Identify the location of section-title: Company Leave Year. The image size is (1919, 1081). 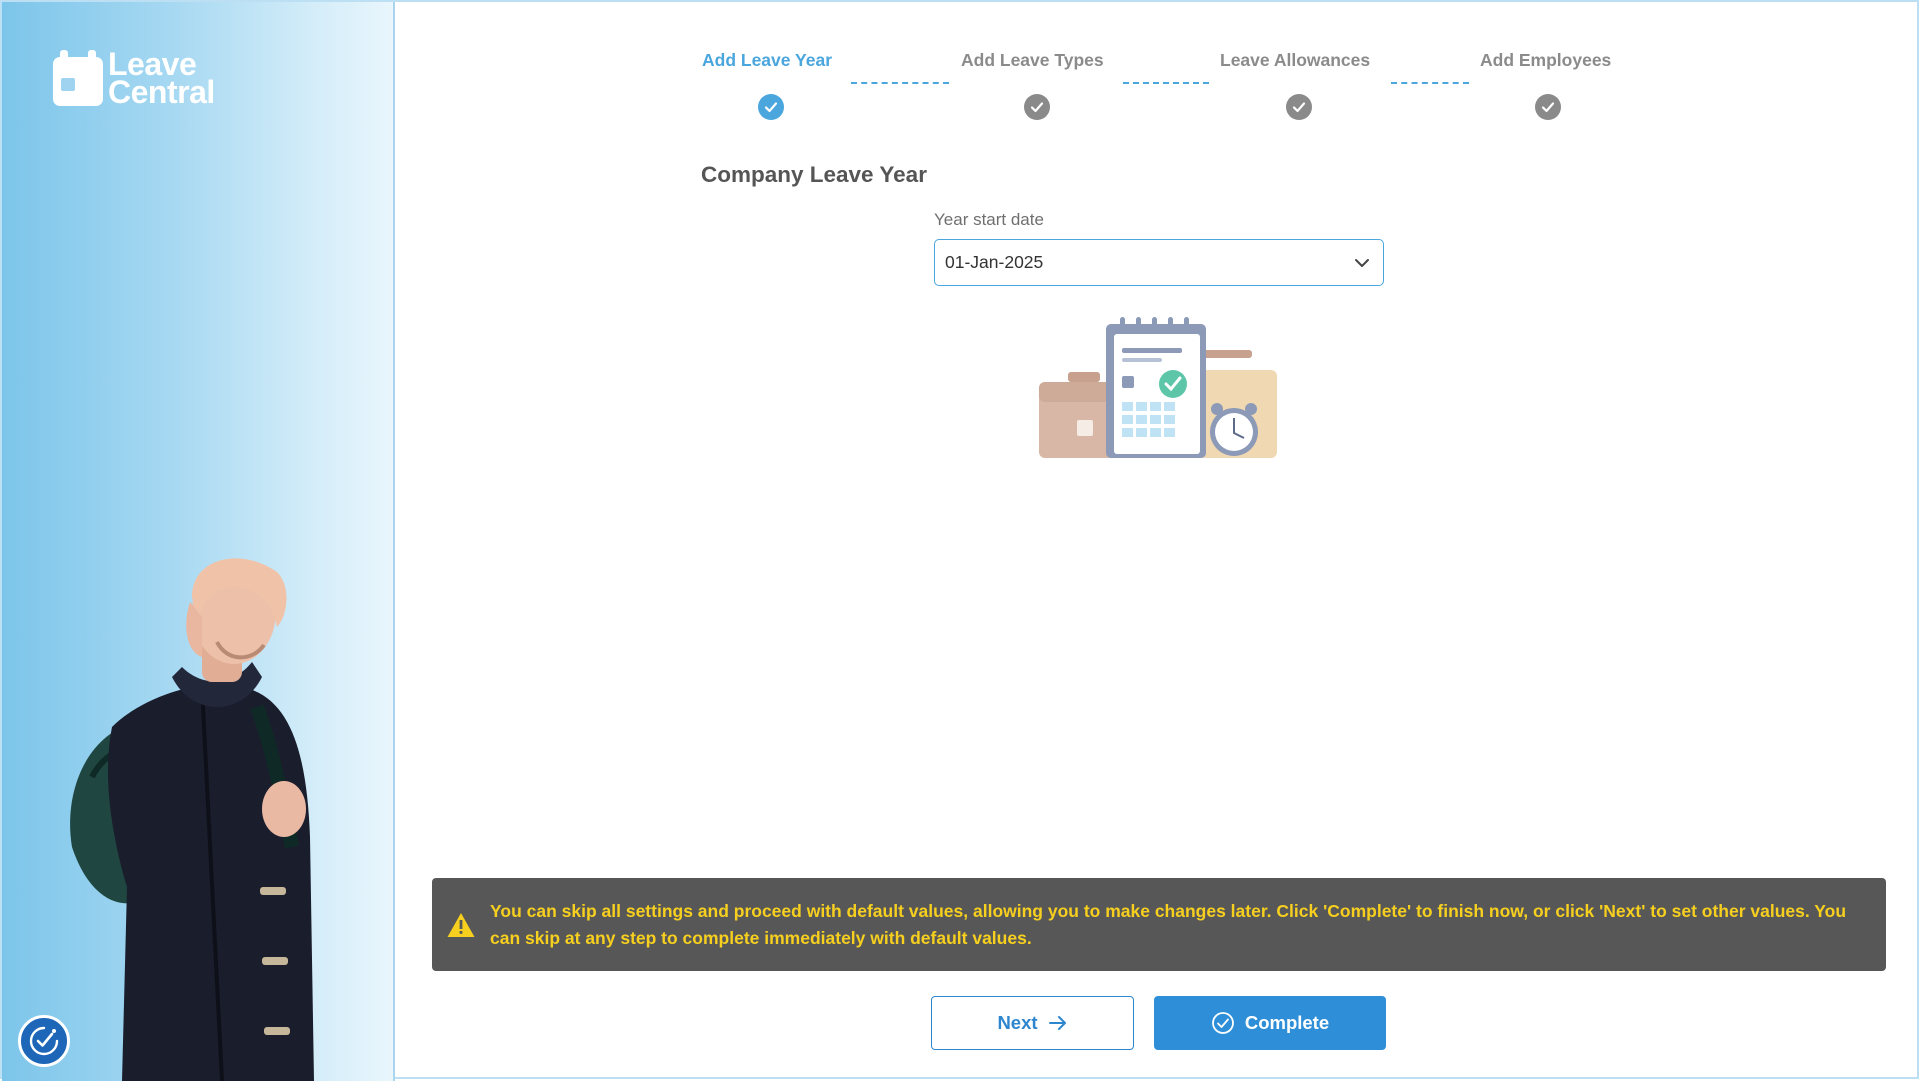
(814, 174).